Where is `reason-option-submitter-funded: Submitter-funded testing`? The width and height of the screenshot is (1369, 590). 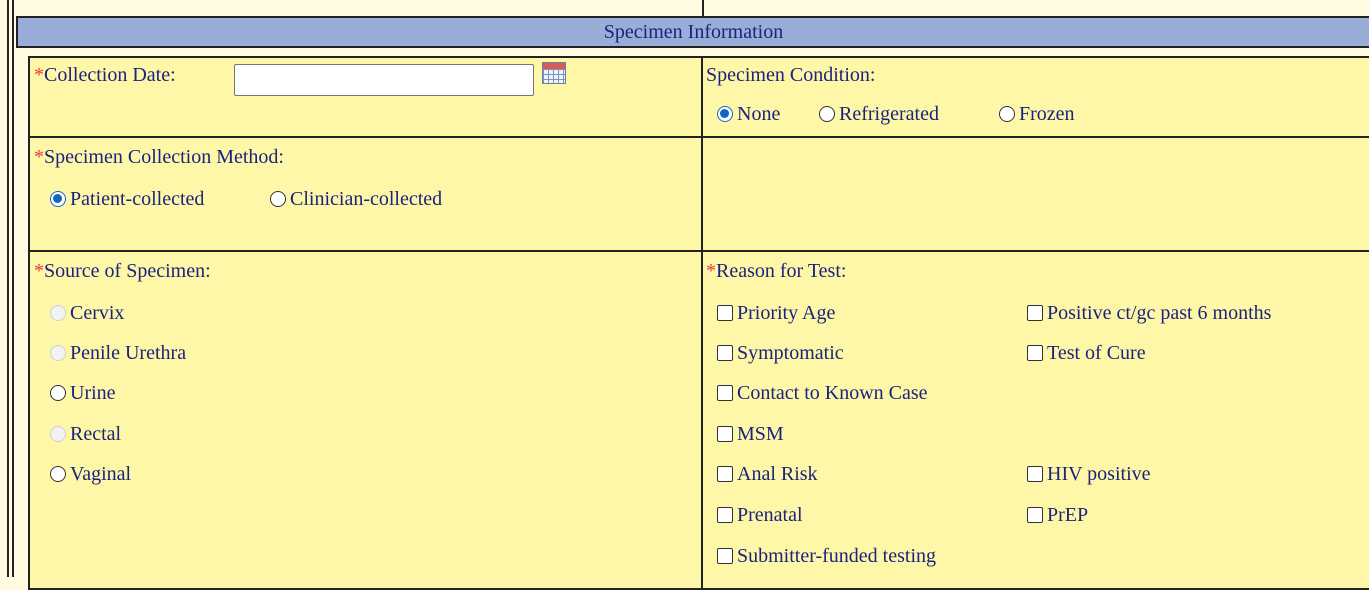
reason-option-submitter-funded: Submitter-funded testing is located at coordinates (826, 556).